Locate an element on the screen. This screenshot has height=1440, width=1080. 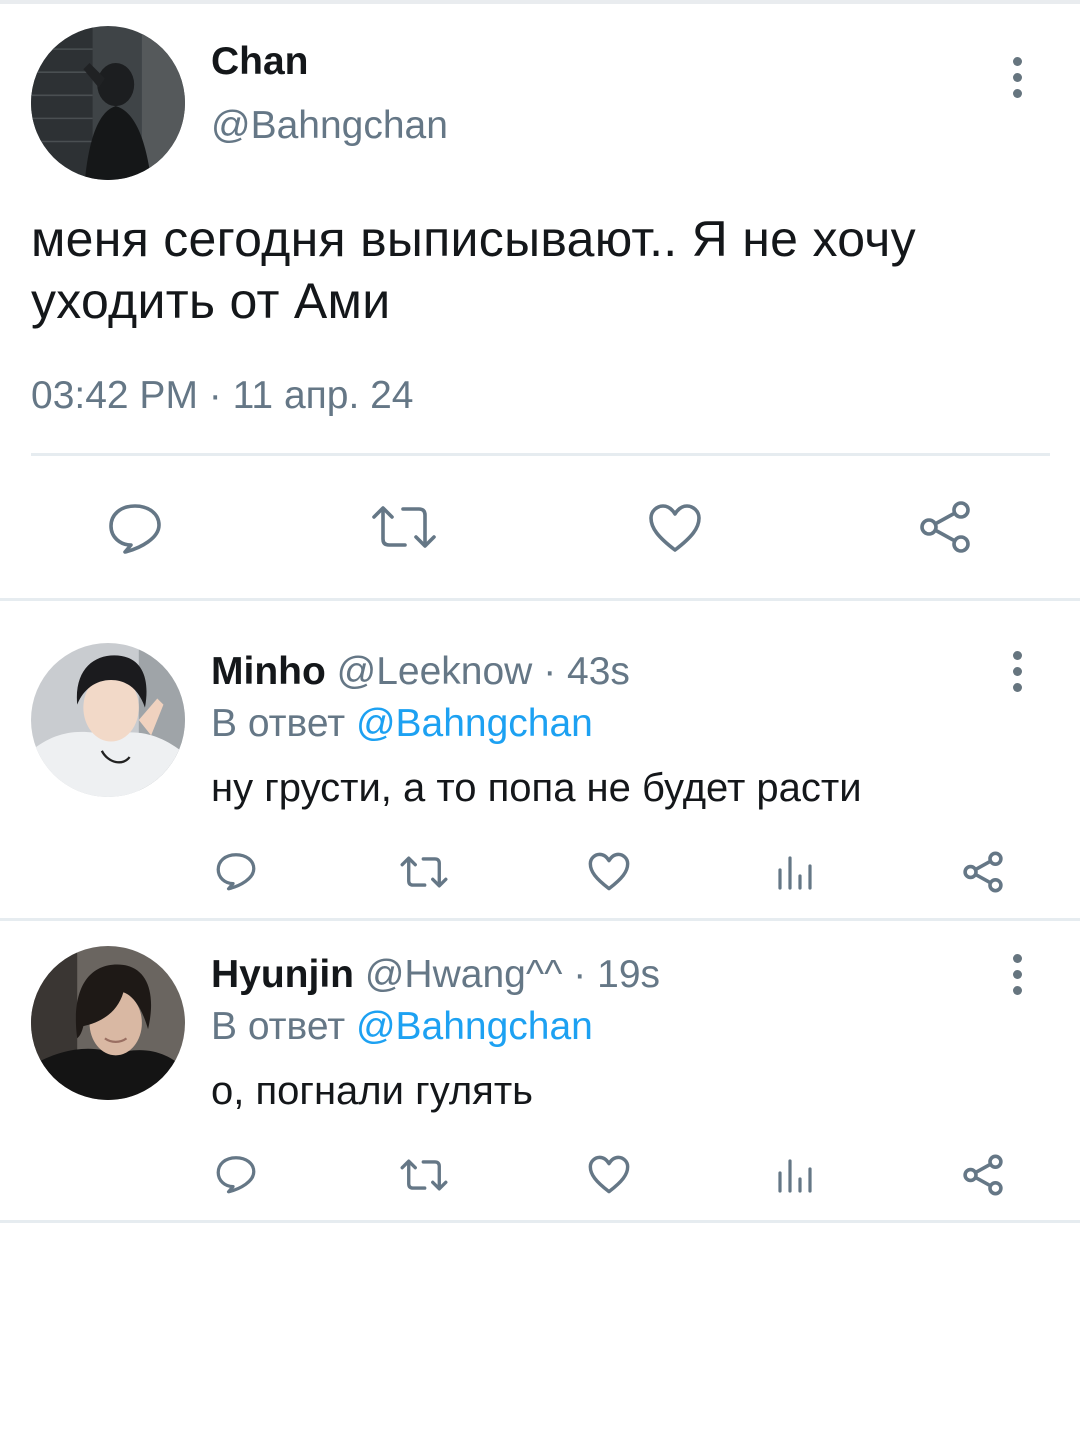
reply-header: Minho @Leeknow · 43s is located at coordinates (420, 672).